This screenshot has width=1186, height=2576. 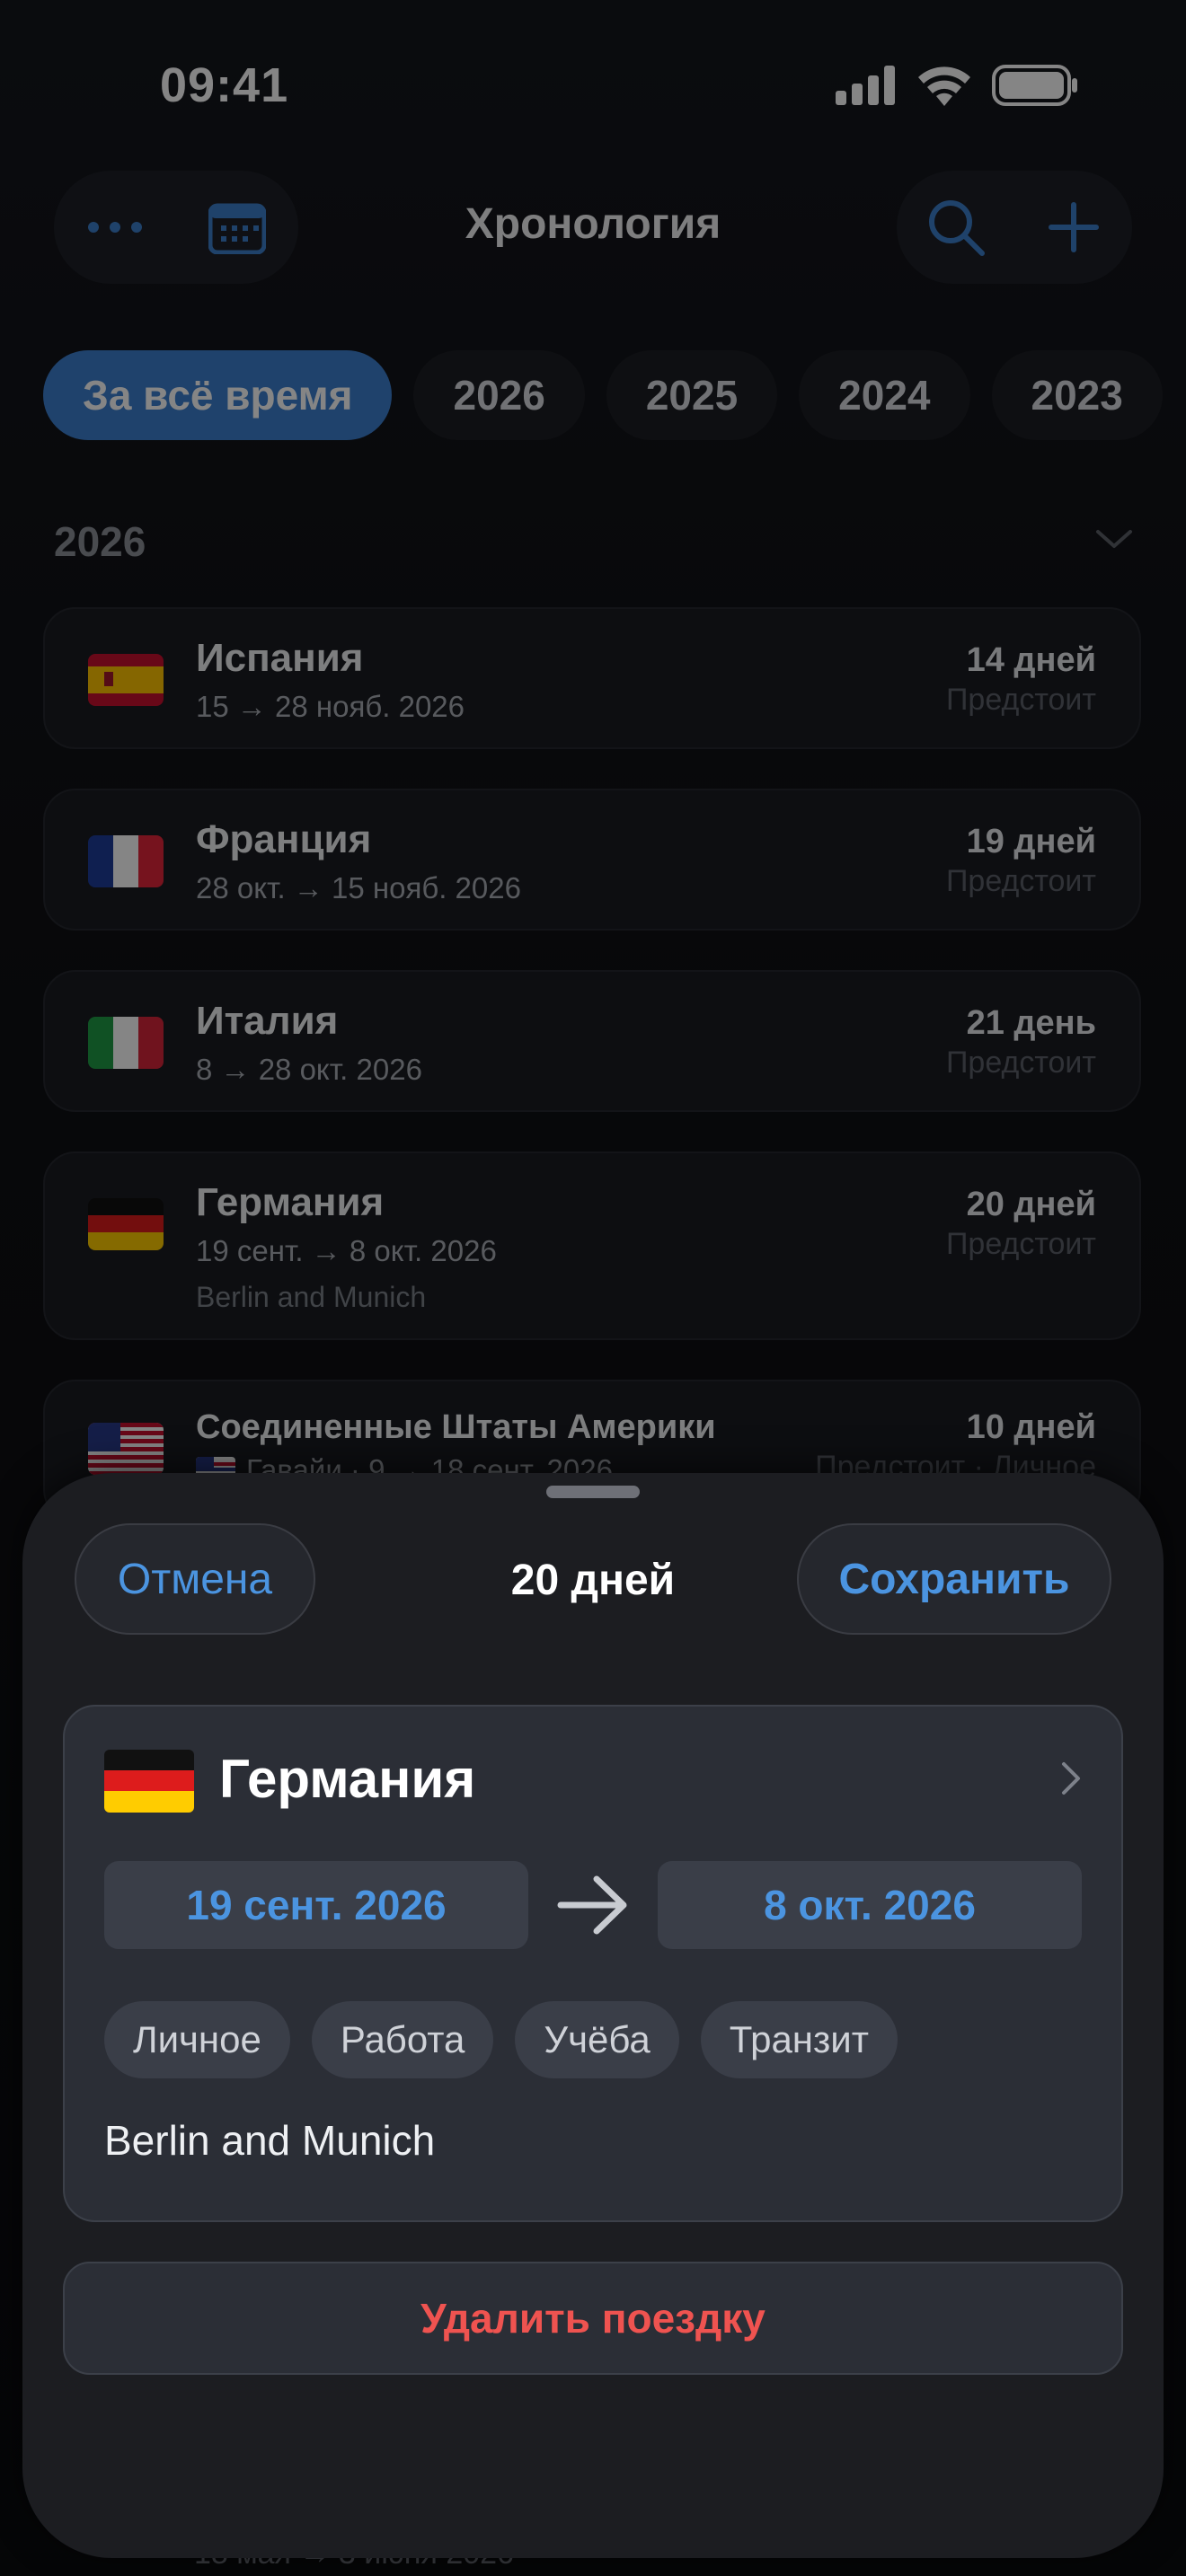 I want to click on plus-icon, so click(x=1073, y=227).